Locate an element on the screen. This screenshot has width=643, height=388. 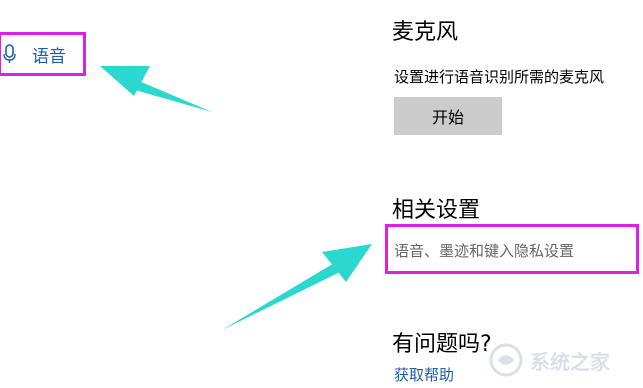
microphone-title: 麦克风 is located at coordinates (425, 32).